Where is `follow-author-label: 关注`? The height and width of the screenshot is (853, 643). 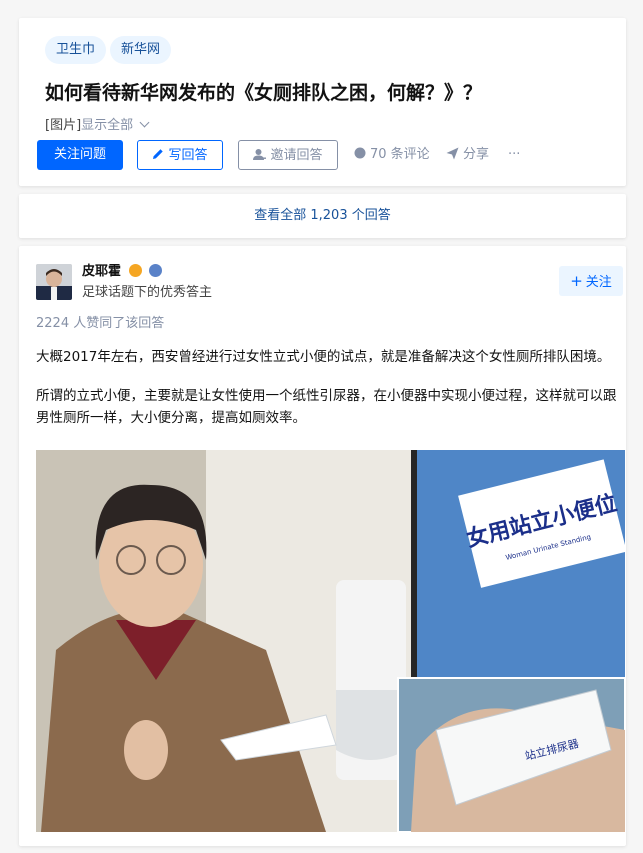 follow-author-label: 关注 is located at coordinates (598, 282).